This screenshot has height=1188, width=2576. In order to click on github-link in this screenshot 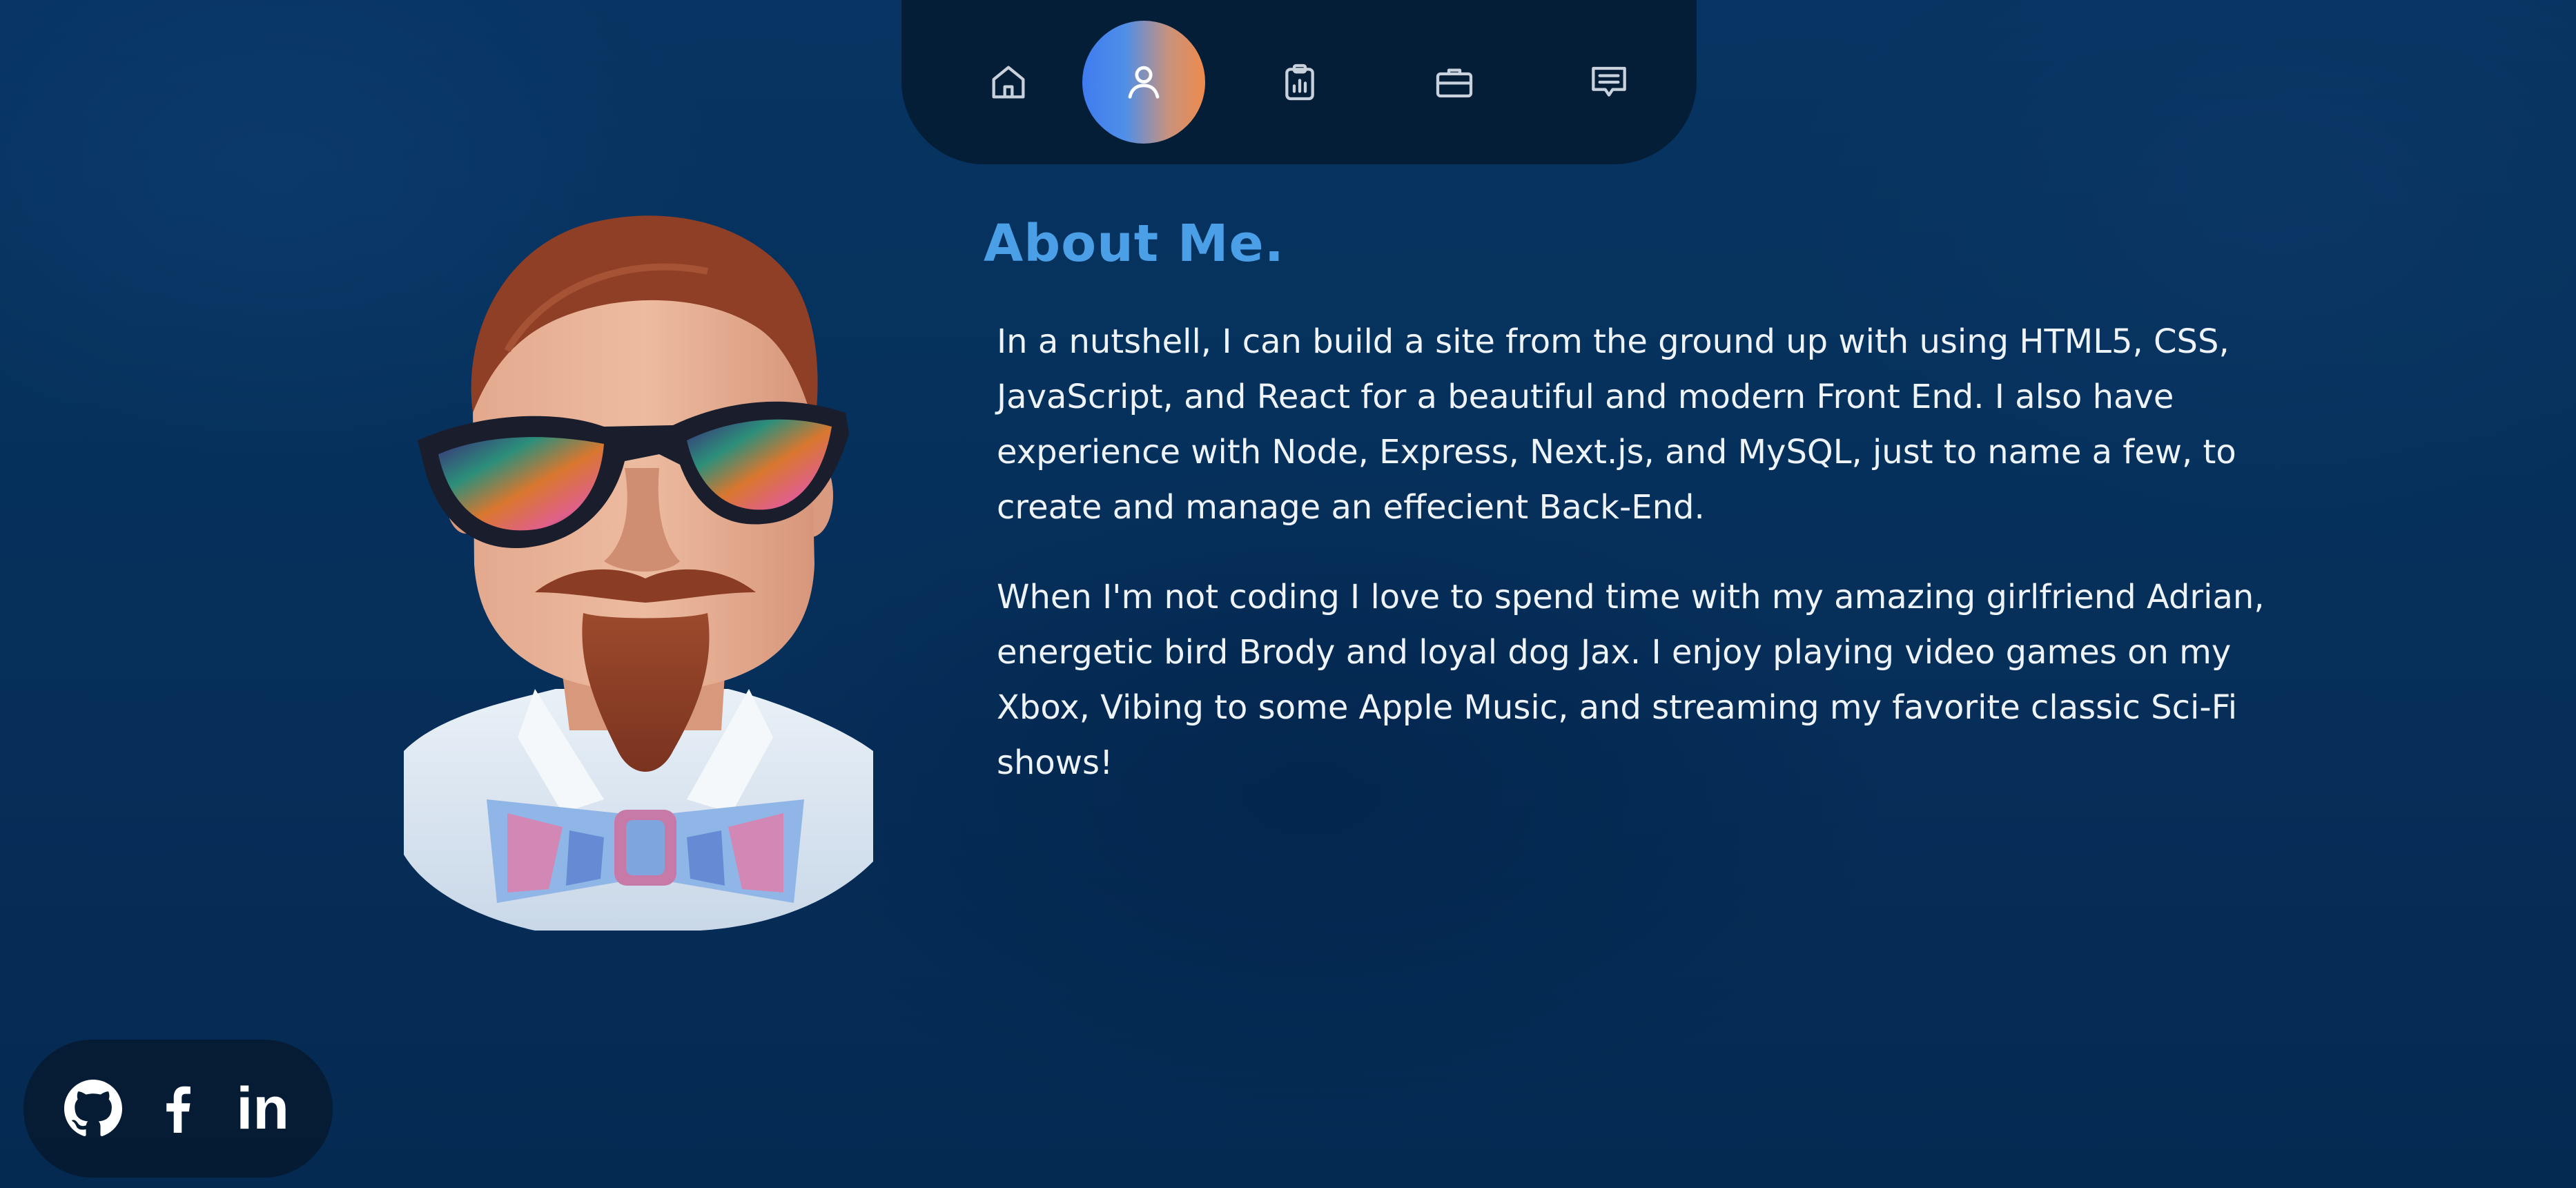, I will do `click(93, 1108)`.